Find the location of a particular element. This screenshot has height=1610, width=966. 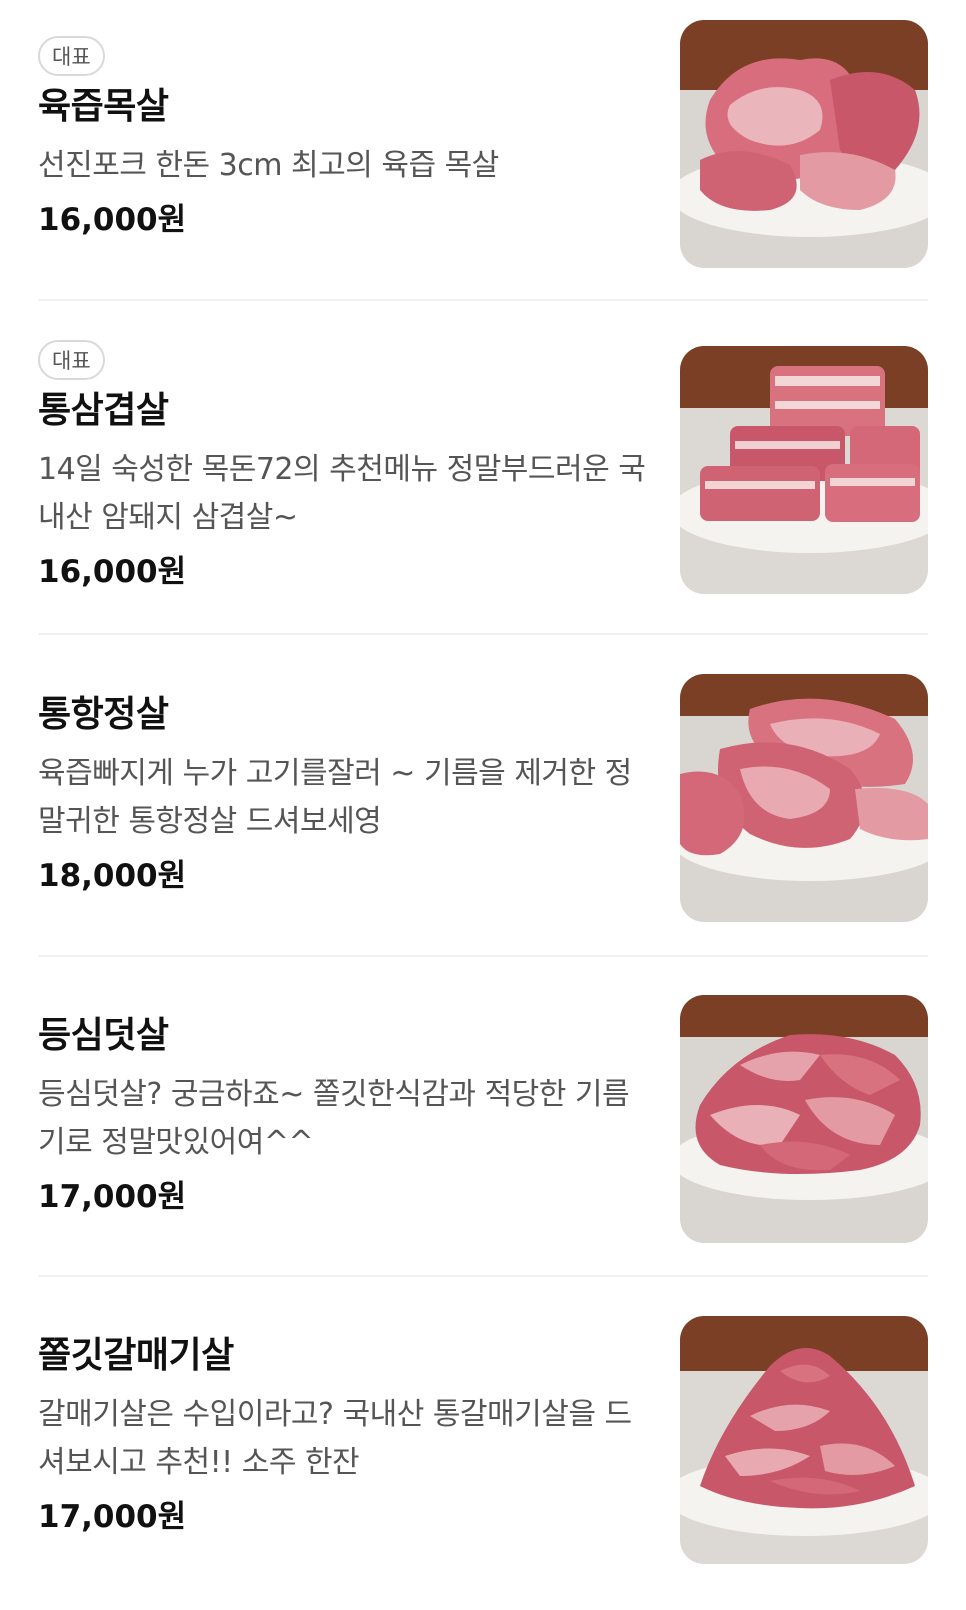

menu-item-description: 갈매기살은 수입이라고? 국내산 통갈매기살을 드셔보시고 추천!! 소주 한잔 is located at coordinates (335, 1438).